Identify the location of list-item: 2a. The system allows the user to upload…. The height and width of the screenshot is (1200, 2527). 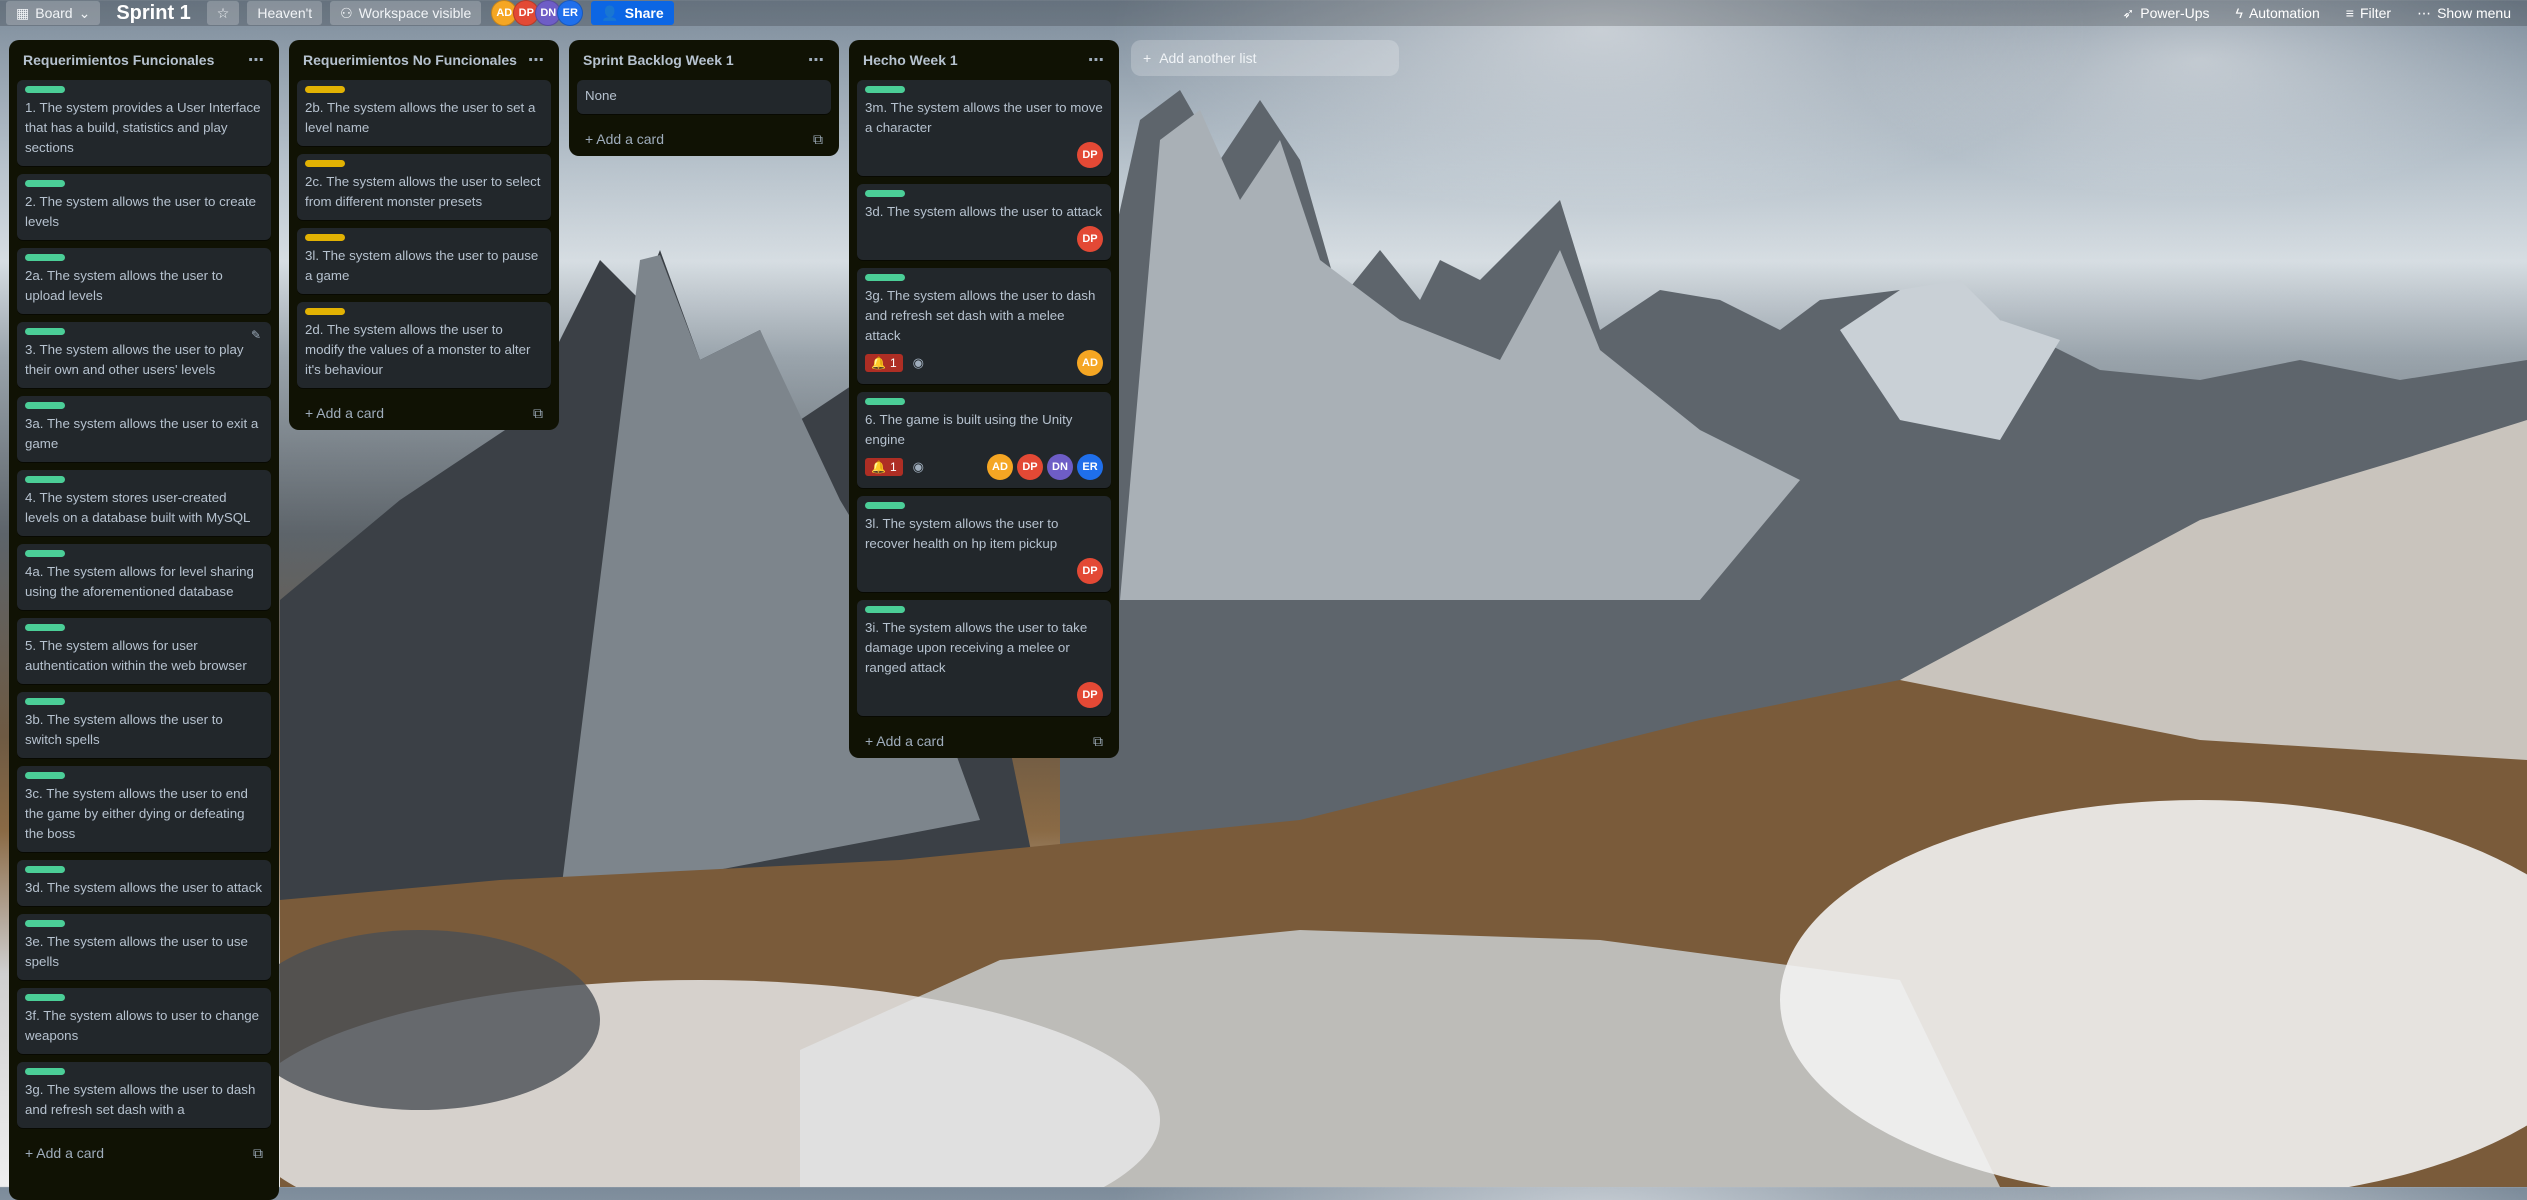
(144, 281).